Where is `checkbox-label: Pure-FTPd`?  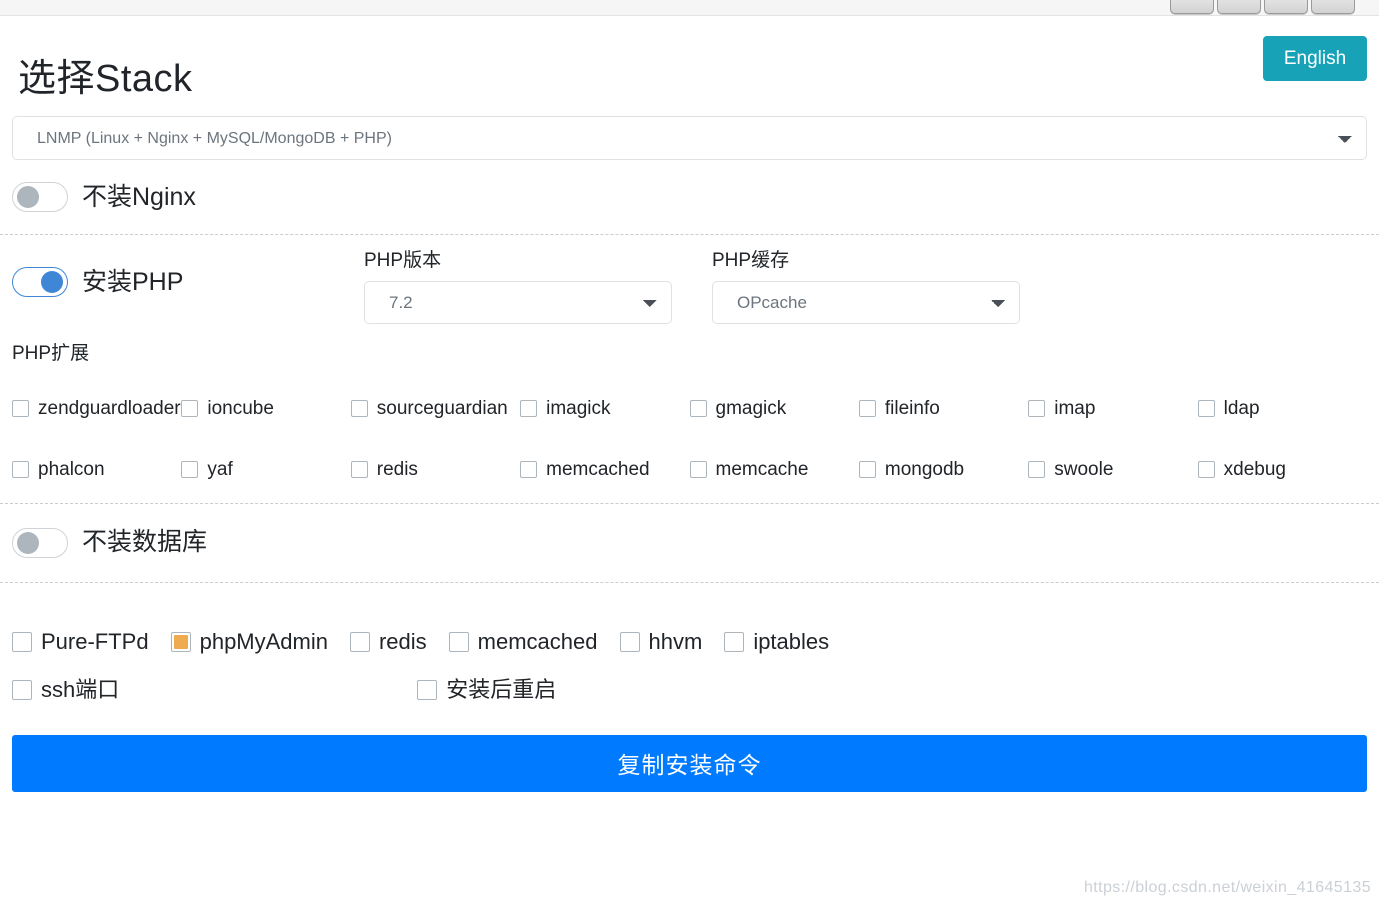
checkbox-label: Pure-FTPd is located at coordinates (95, 641).